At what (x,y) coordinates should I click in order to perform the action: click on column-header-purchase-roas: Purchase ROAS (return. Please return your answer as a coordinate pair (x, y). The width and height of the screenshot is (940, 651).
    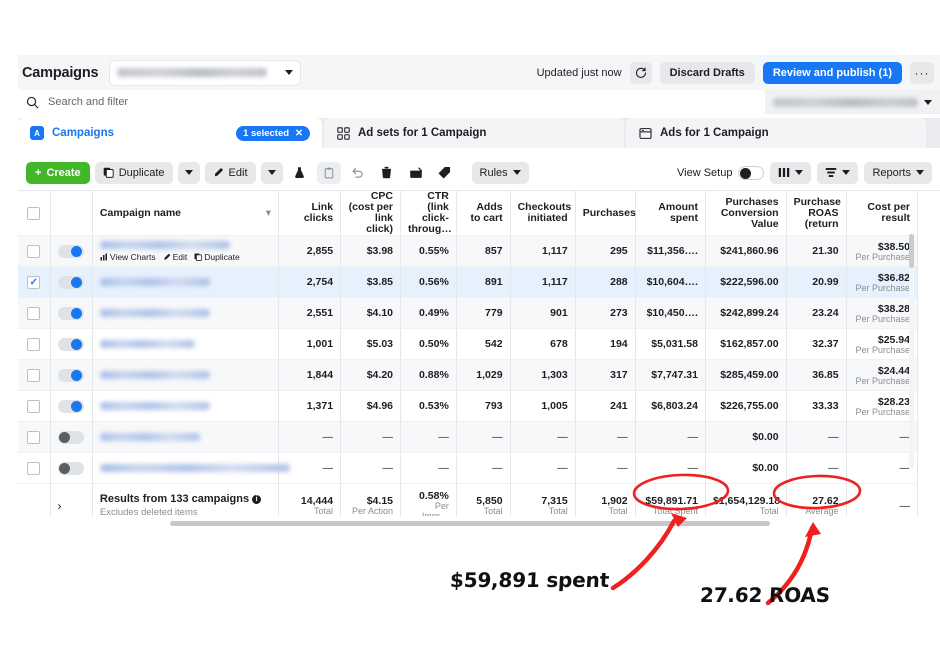
    Looking at the image, I should click on (816, 213).